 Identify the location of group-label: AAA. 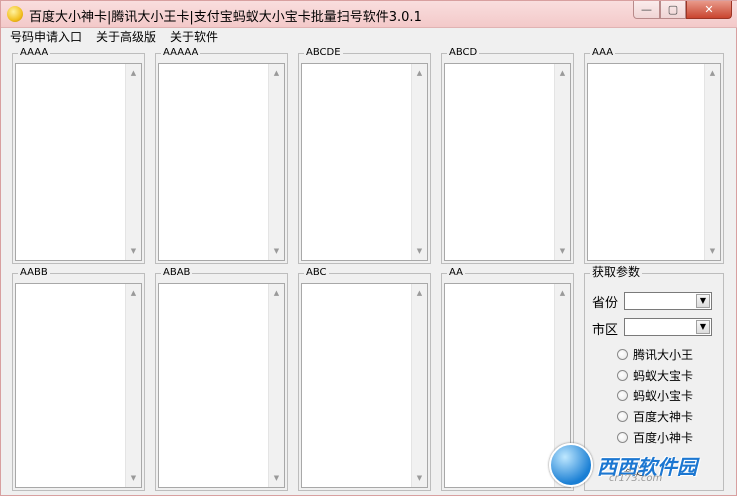
(603, 53).